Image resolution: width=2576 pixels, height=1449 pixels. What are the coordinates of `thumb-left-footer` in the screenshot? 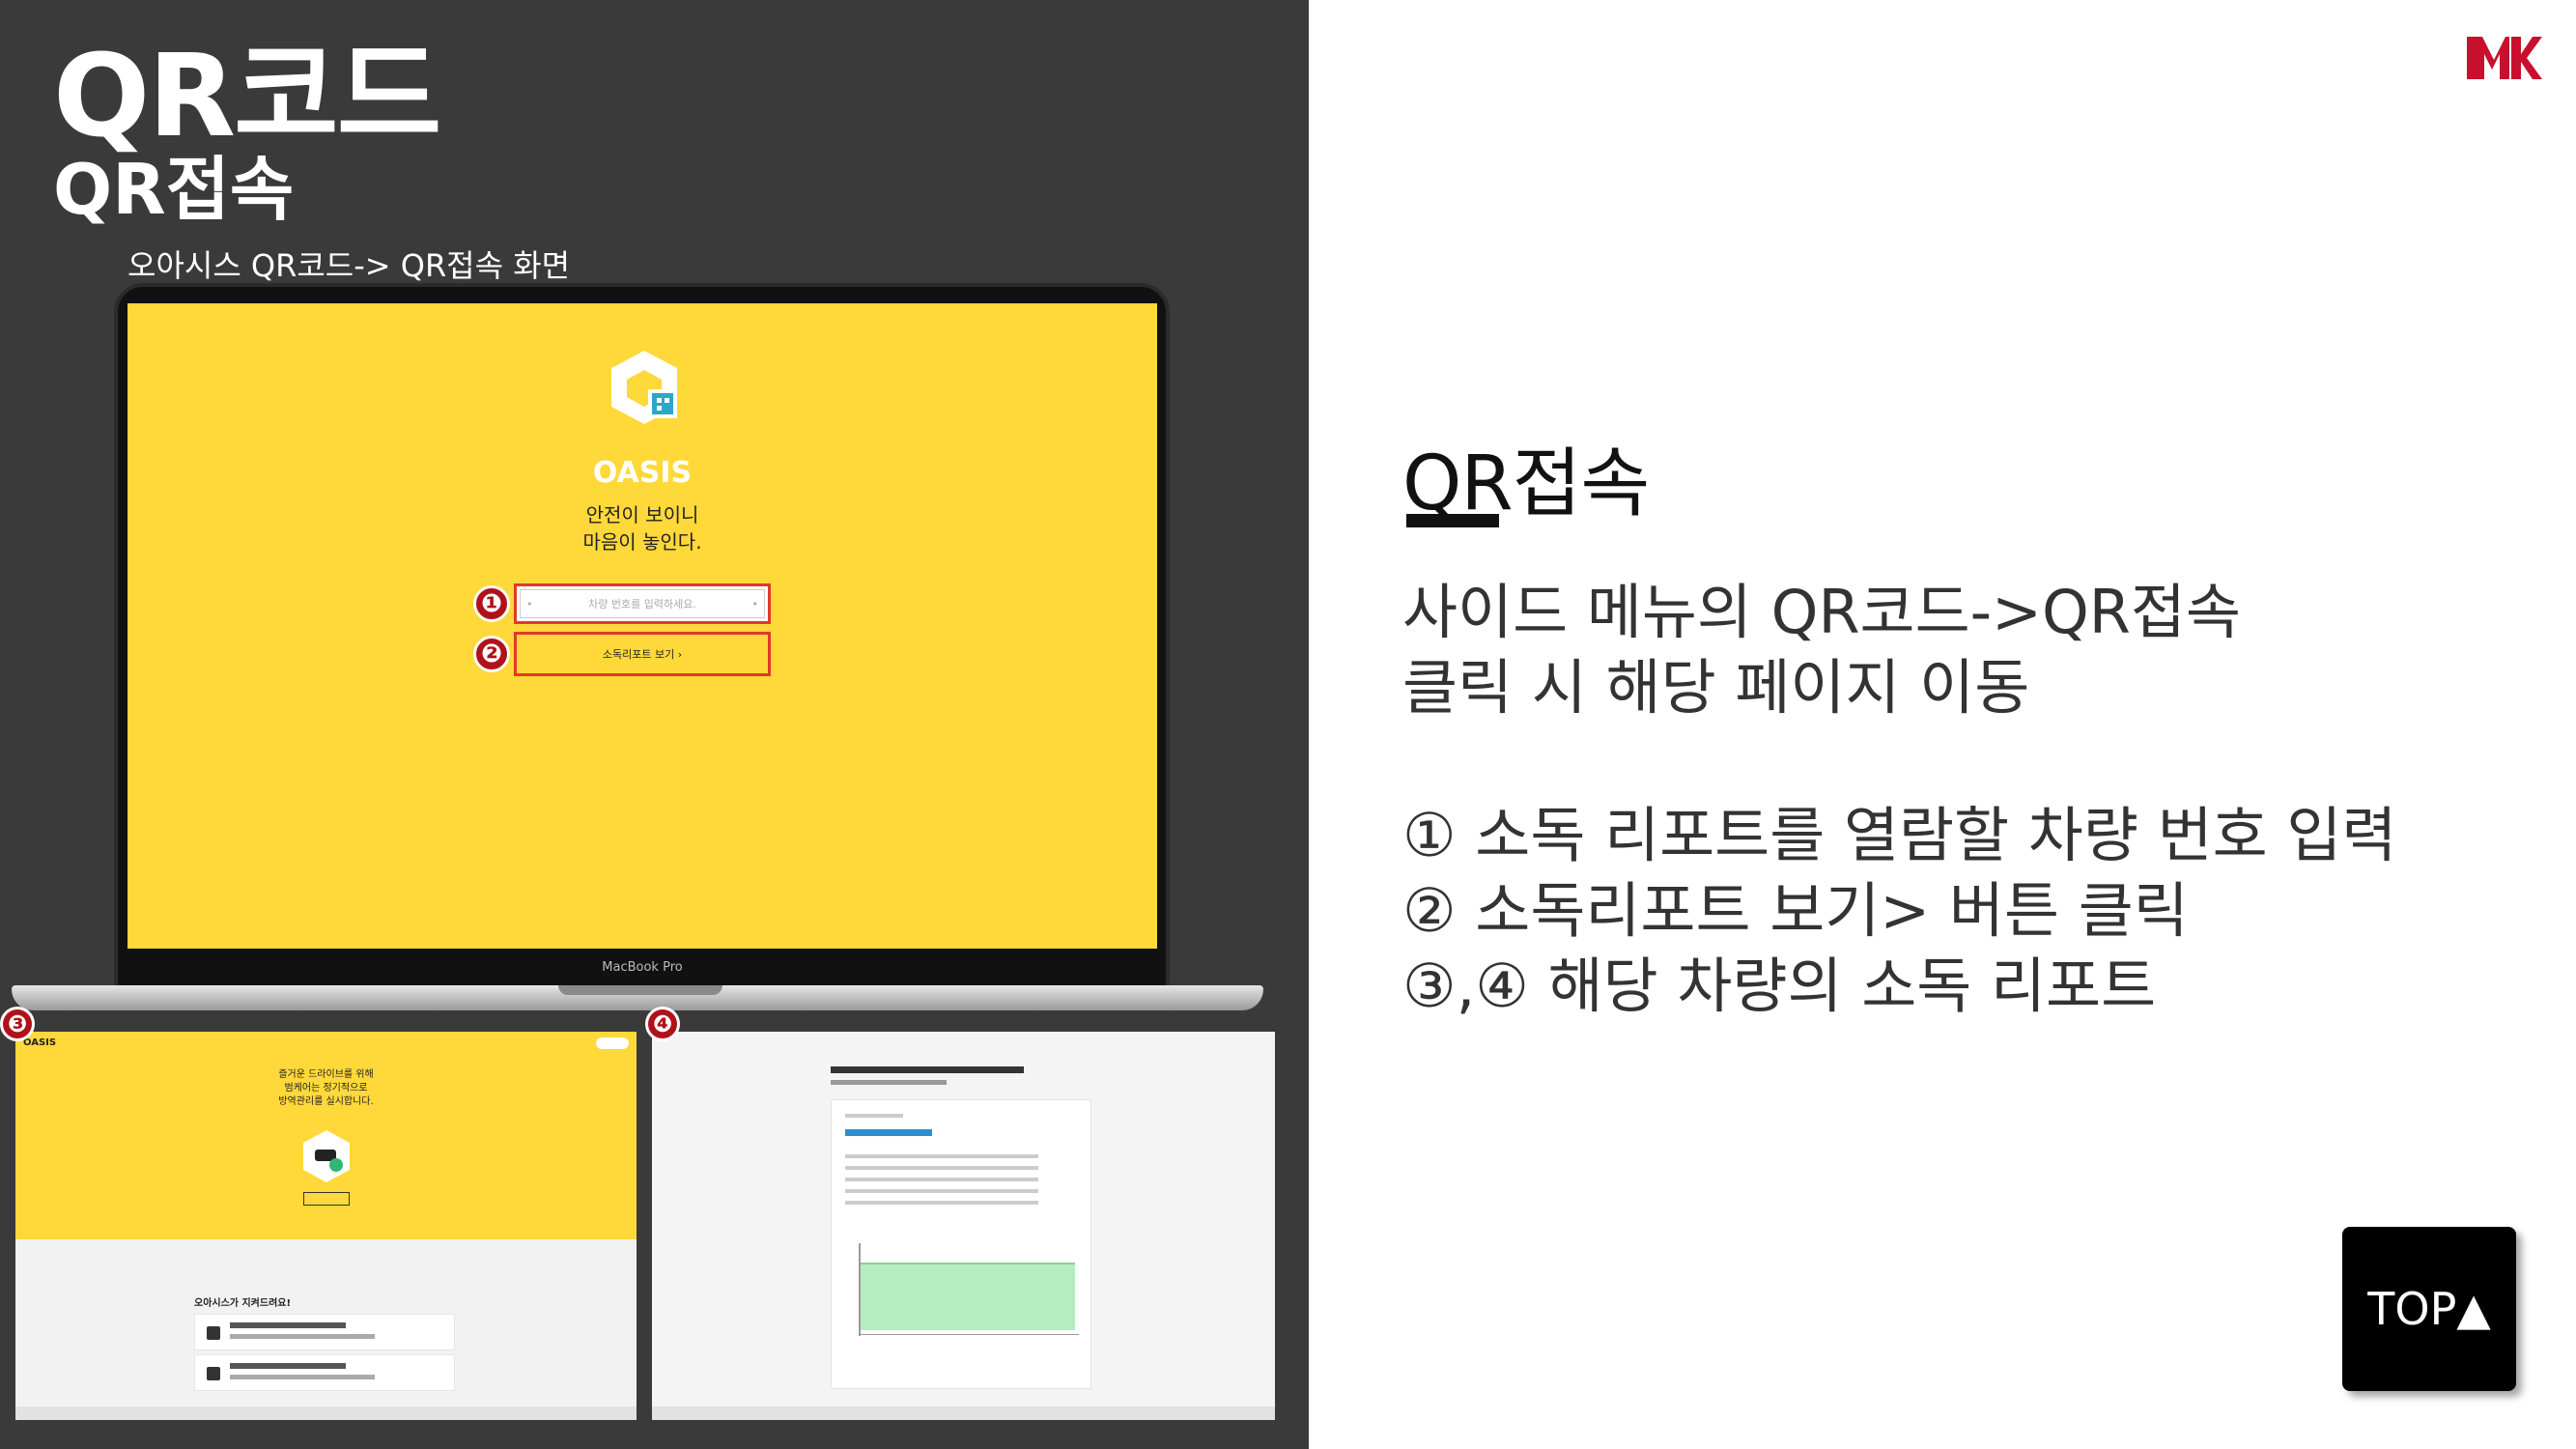 It's located at (326, 1413).